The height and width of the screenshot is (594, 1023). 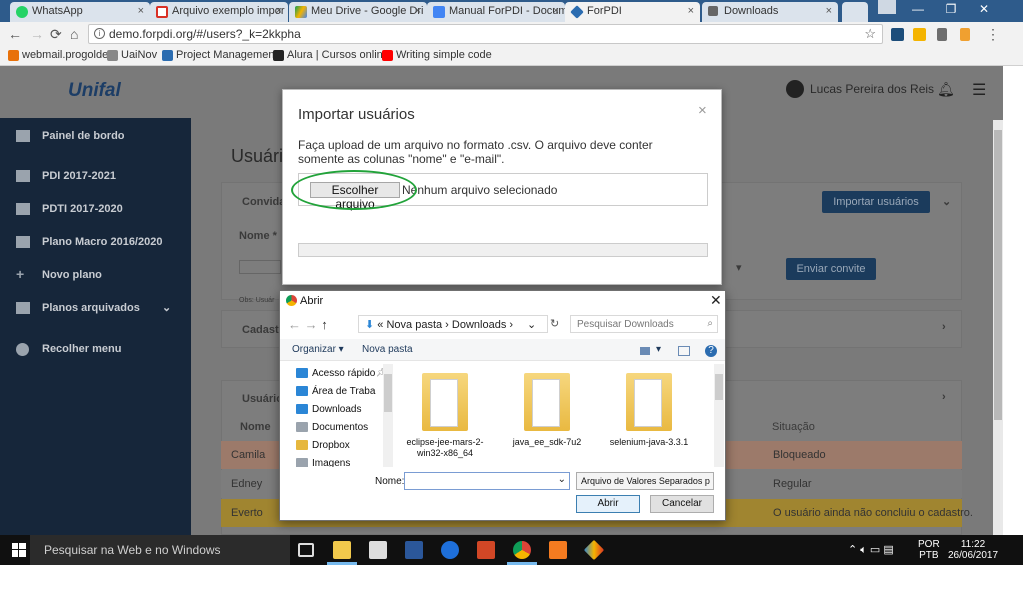 What do you see at coordinates (59, 274) in the screenshot?
I see `sidebar-item-novo-plano: + Novo plano` at bounding box center [59, 274].